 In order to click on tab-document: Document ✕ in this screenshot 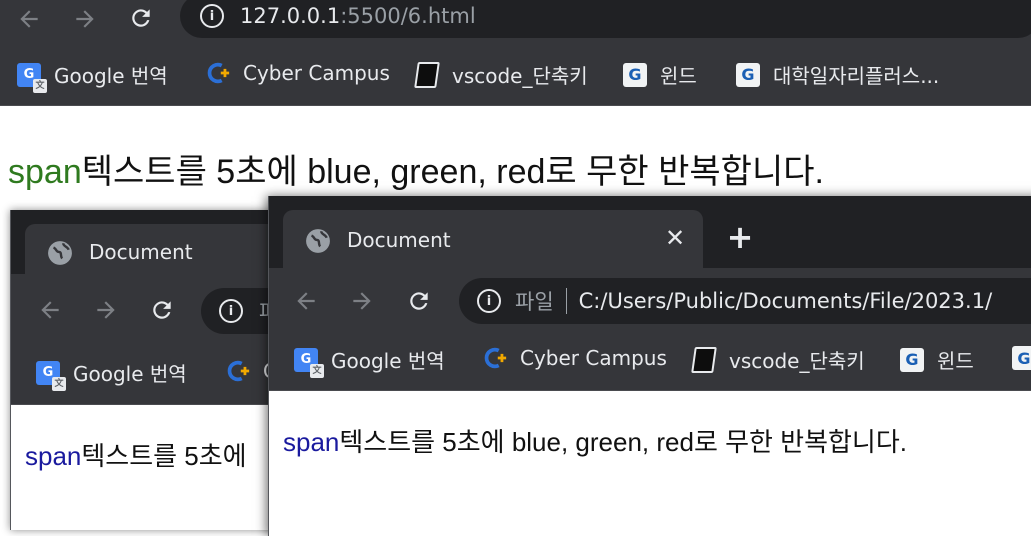, I will do `click(493, 239)`.